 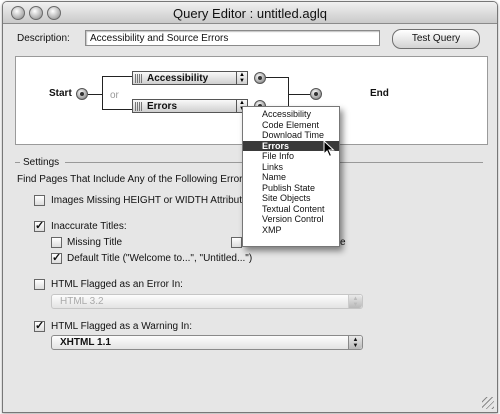 I want to click on menu-item-version-control: Version Control, so click(x=291, y=219).